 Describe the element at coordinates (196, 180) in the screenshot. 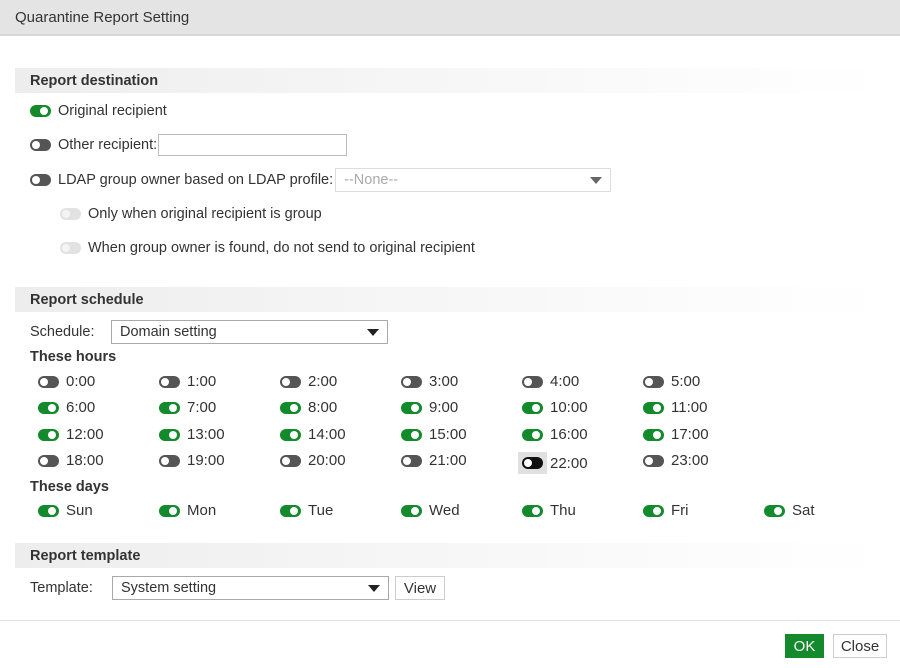

I see `ldap-owner-label: LDAP group owner based on LDAP profile:` at that location.